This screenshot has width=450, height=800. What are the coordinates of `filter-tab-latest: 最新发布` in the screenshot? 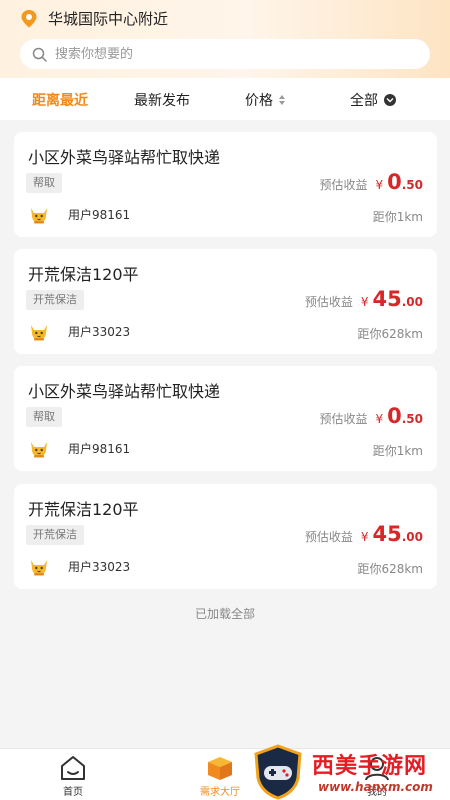 It's located at (162, 100).